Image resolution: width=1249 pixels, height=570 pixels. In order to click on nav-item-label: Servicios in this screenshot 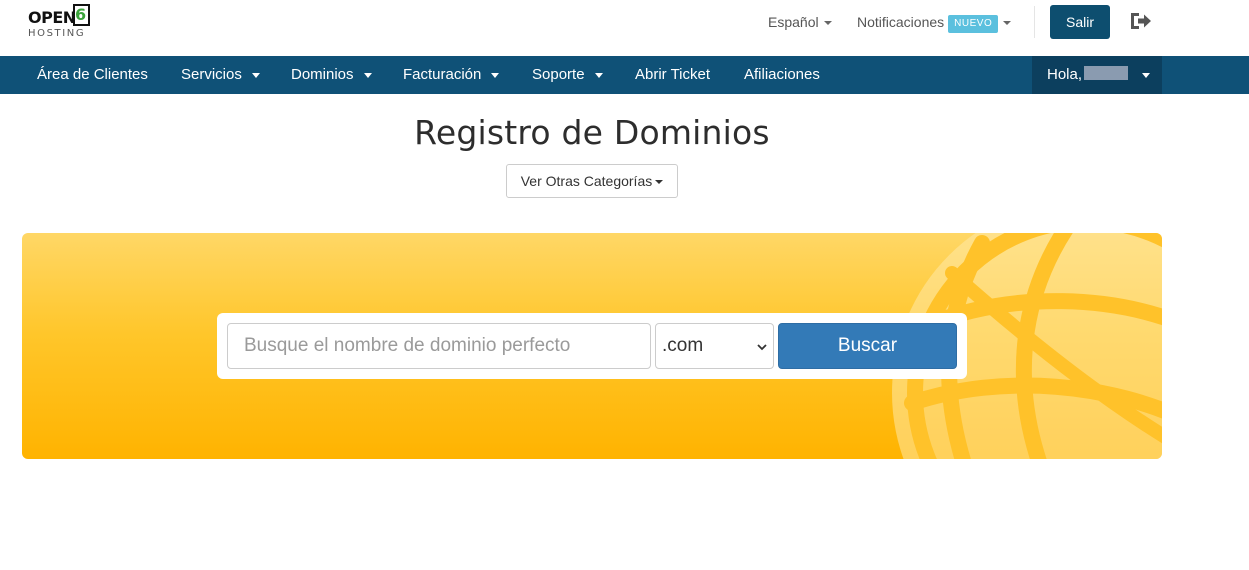, I will do `click(211, 74)`.